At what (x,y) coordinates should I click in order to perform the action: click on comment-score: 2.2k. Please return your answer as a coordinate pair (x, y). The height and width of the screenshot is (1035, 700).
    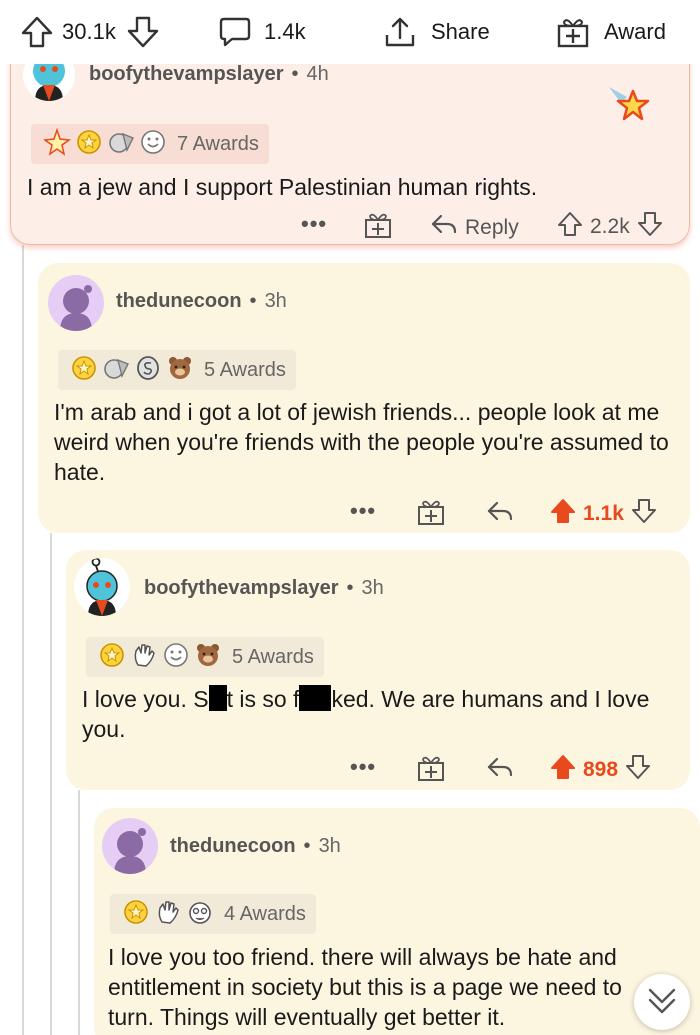
    Looking at the image, I should click on (610, 226).